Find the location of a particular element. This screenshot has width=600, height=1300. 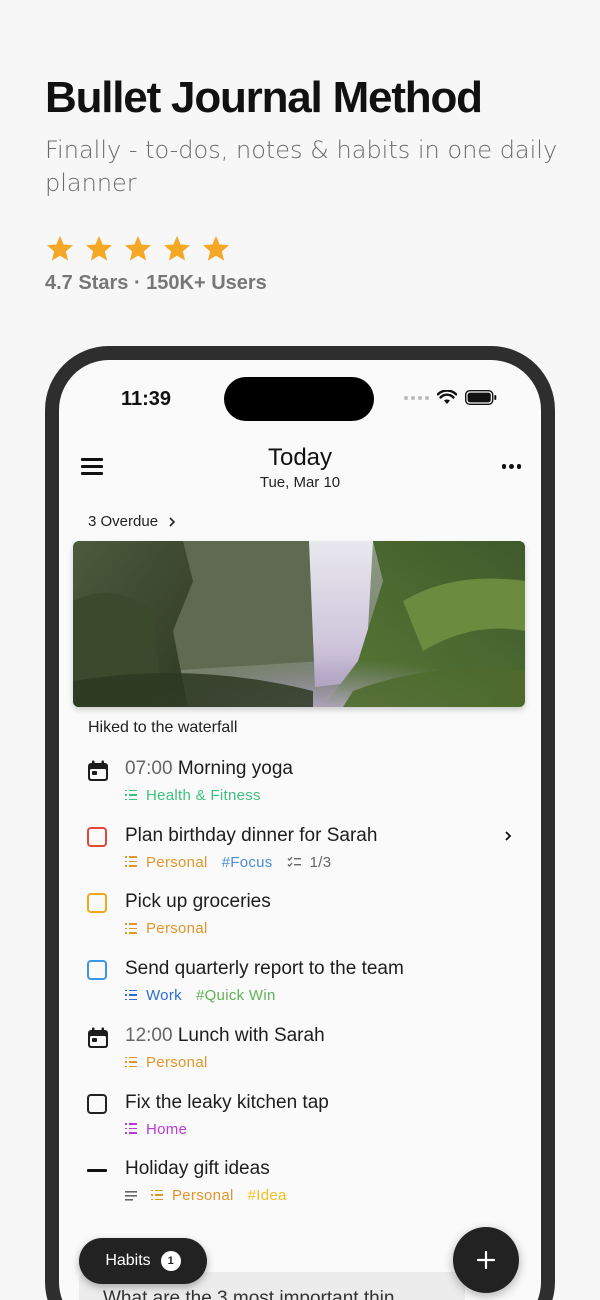

tag-label: 1/3 is located at coordinates (320, 862).